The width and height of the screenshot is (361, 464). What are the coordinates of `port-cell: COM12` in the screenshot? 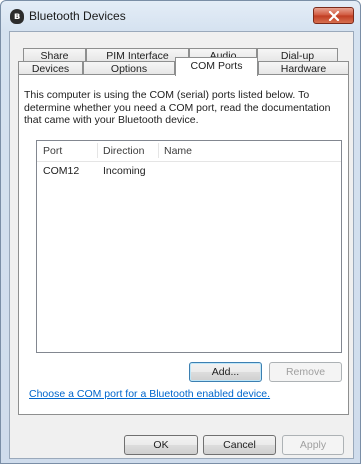 It's located at (61, 171).